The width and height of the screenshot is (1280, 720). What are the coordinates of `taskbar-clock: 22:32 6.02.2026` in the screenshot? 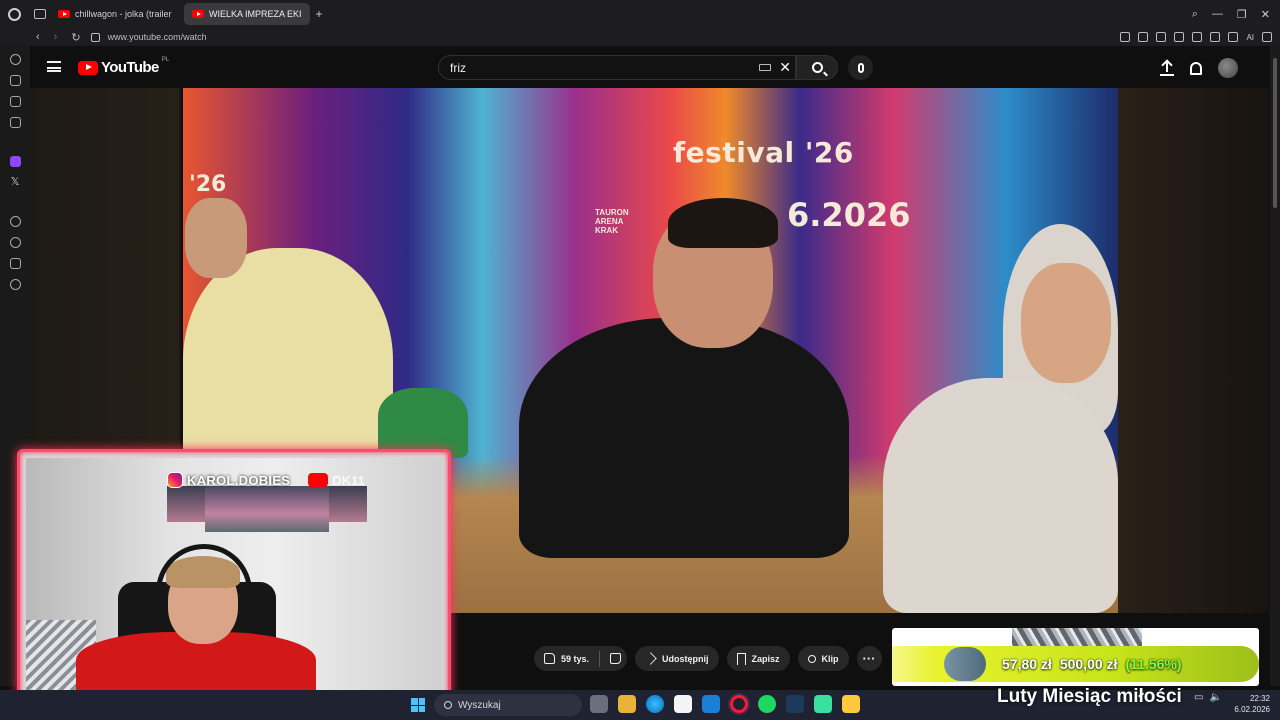 It's located at (1251, 704).